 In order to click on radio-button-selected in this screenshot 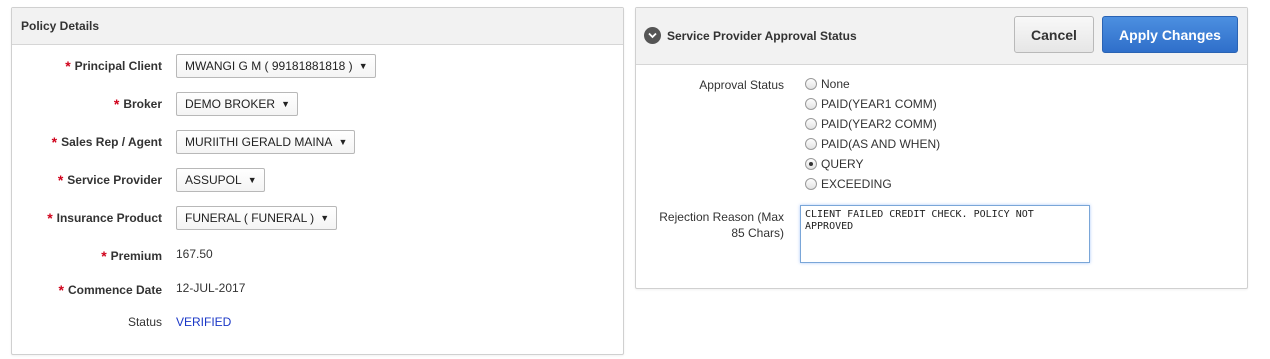, I will do `click(811, 164)`.